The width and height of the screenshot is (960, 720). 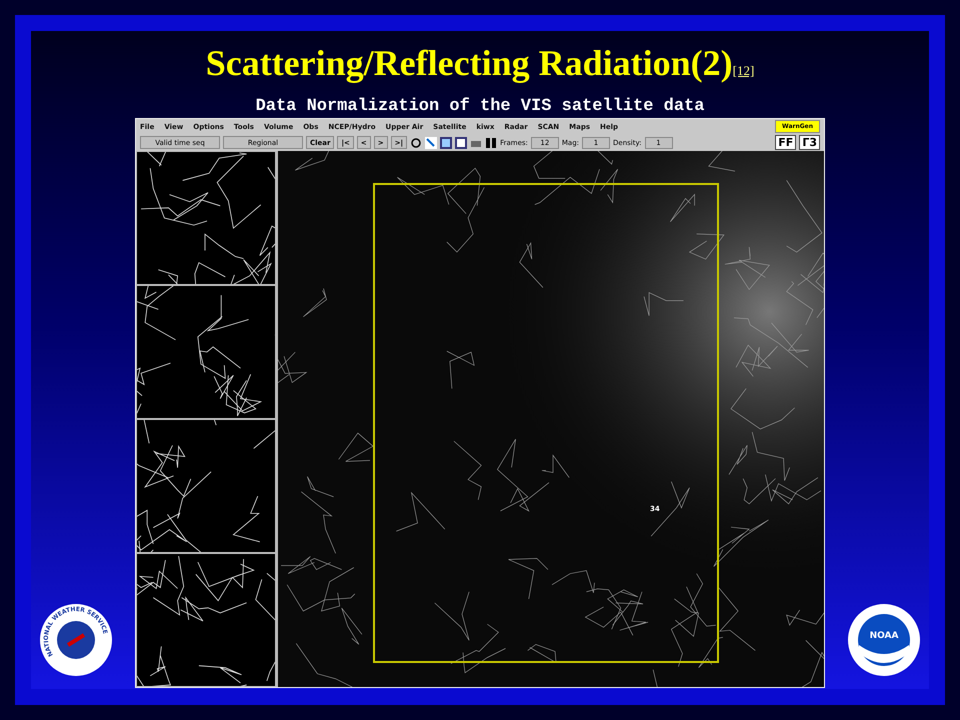 I want to click on reference-link: [12], so click(x=743, y=70).